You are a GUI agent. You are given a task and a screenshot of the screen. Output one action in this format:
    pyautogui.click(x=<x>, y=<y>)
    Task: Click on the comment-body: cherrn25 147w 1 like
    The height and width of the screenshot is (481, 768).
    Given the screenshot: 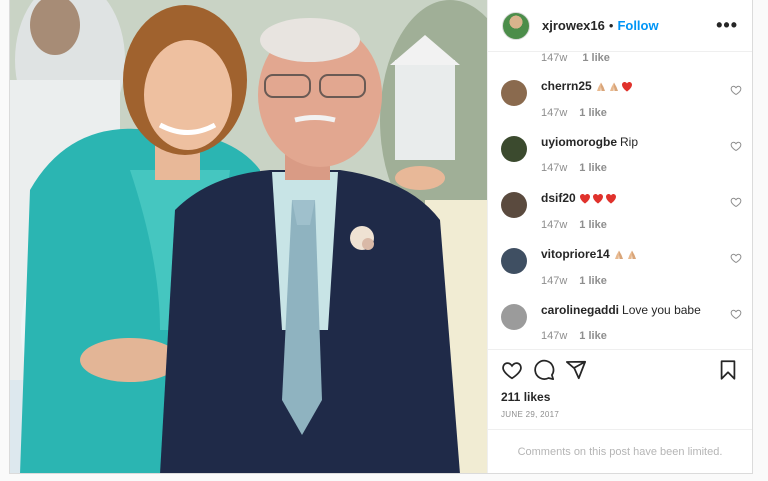 What is the action you would take?
    pyautogui.click(x=641, y=104)
    